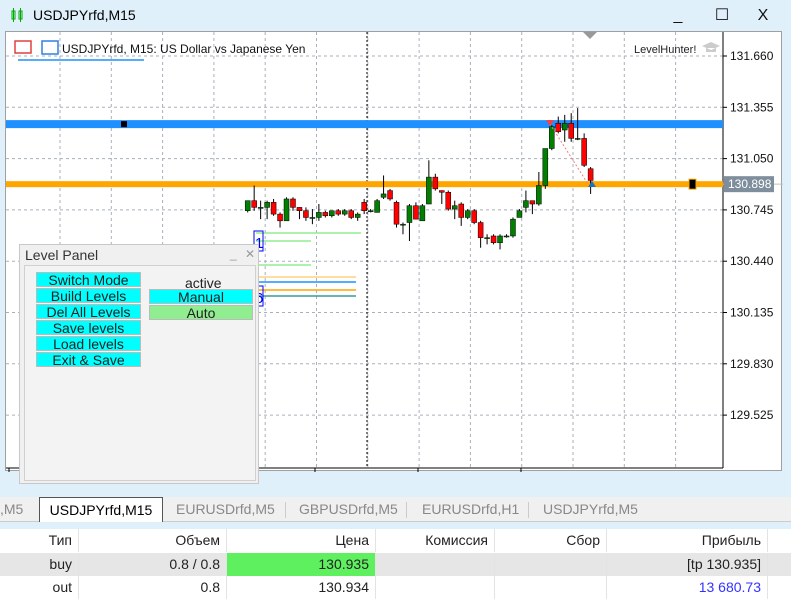 The image size is (791, 600). Describe the element at coordinates (23, 47) in the screenshot. I see `trade-panel-icon` at that location.